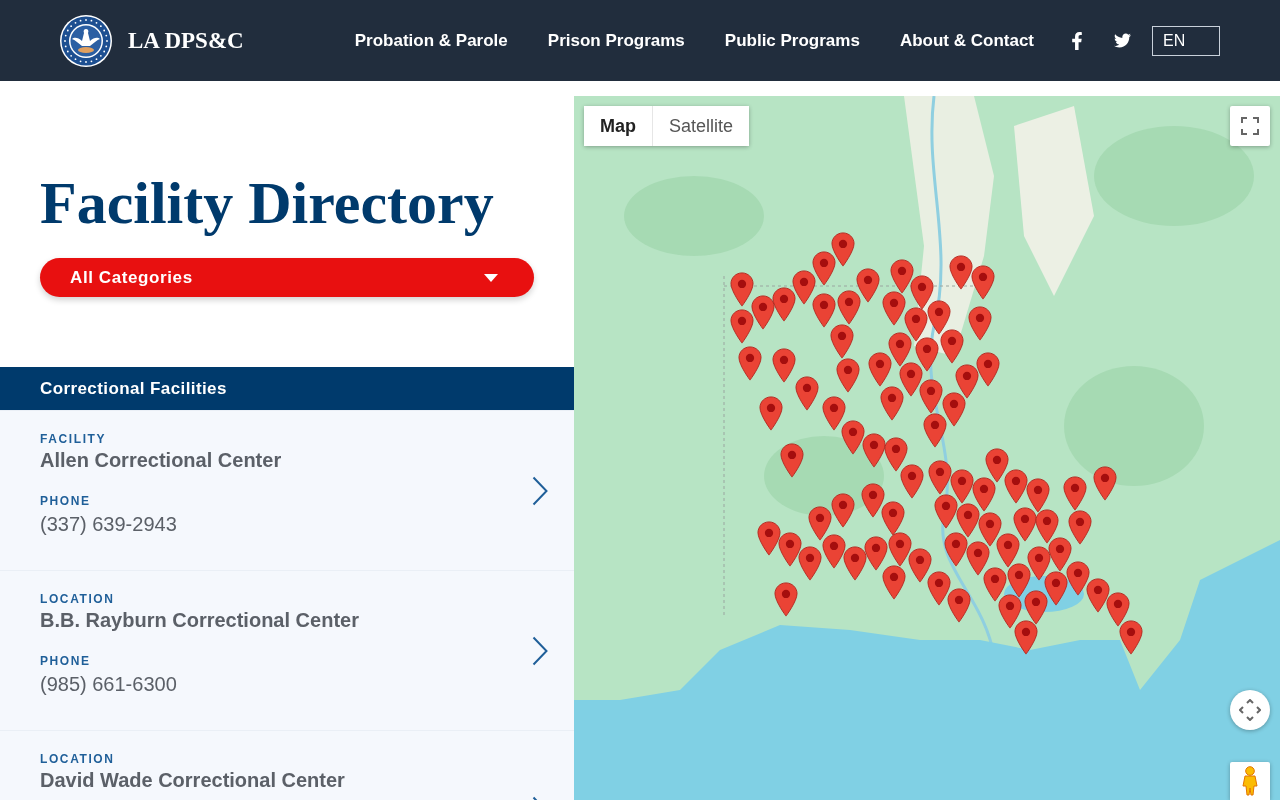 The height and width of the screenshot is (800, 1280). Describe the element at coordinates (287, 650) in the screenshot. I see `facility-row: LOCATION B.B. Rayburn Correctional Center PHONE (985) 661-6300` at that location.